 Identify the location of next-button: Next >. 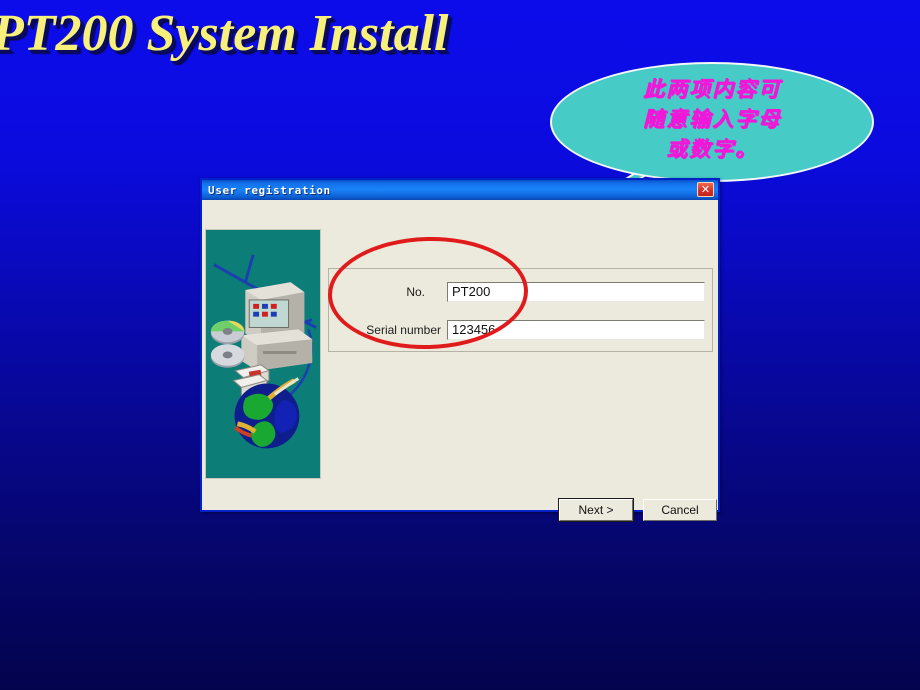
(596, 510).